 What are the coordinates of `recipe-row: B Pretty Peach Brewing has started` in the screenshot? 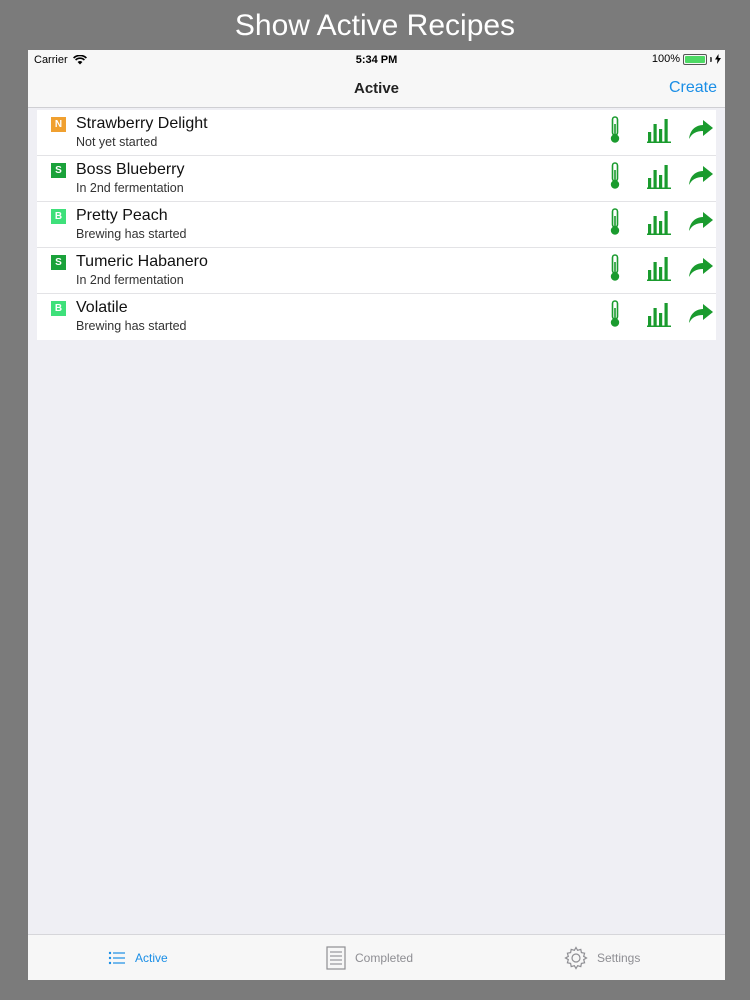 It's located at (376, 225).